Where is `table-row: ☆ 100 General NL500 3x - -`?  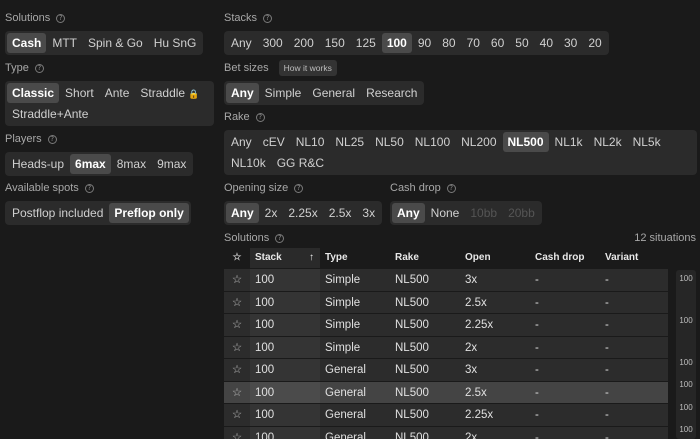 table-row: ☆ 100 General NL500 3x - - is located at coordinates (446, 369).